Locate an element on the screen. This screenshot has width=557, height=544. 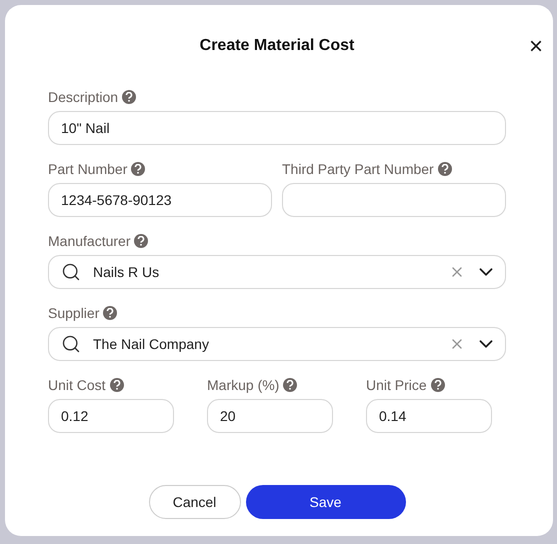
input-field: 0.14 is located at coordinates (429, 416).